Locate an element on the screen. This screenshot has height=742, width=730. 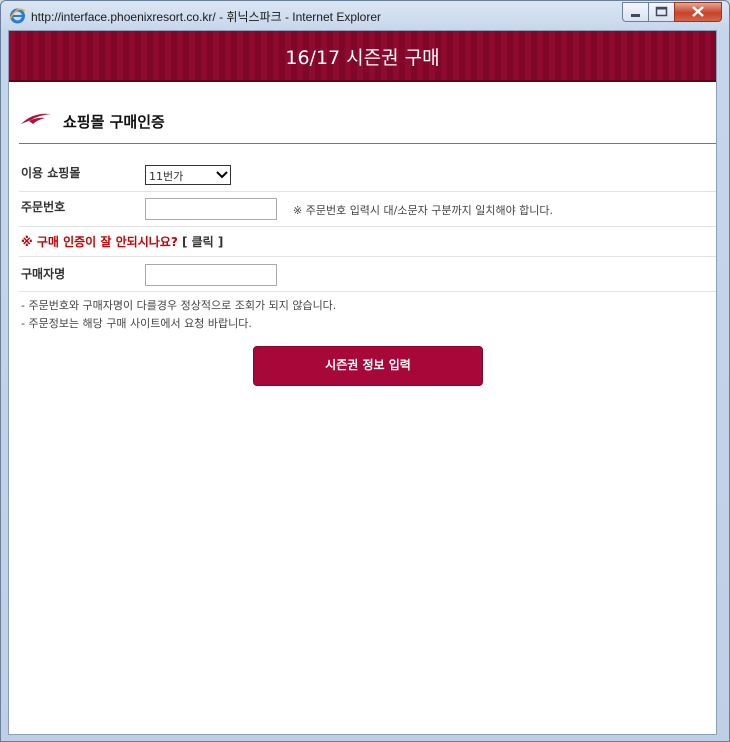
season-pass-info-button: 시즌권 정보 입력 is located at coordinates (368, 366).